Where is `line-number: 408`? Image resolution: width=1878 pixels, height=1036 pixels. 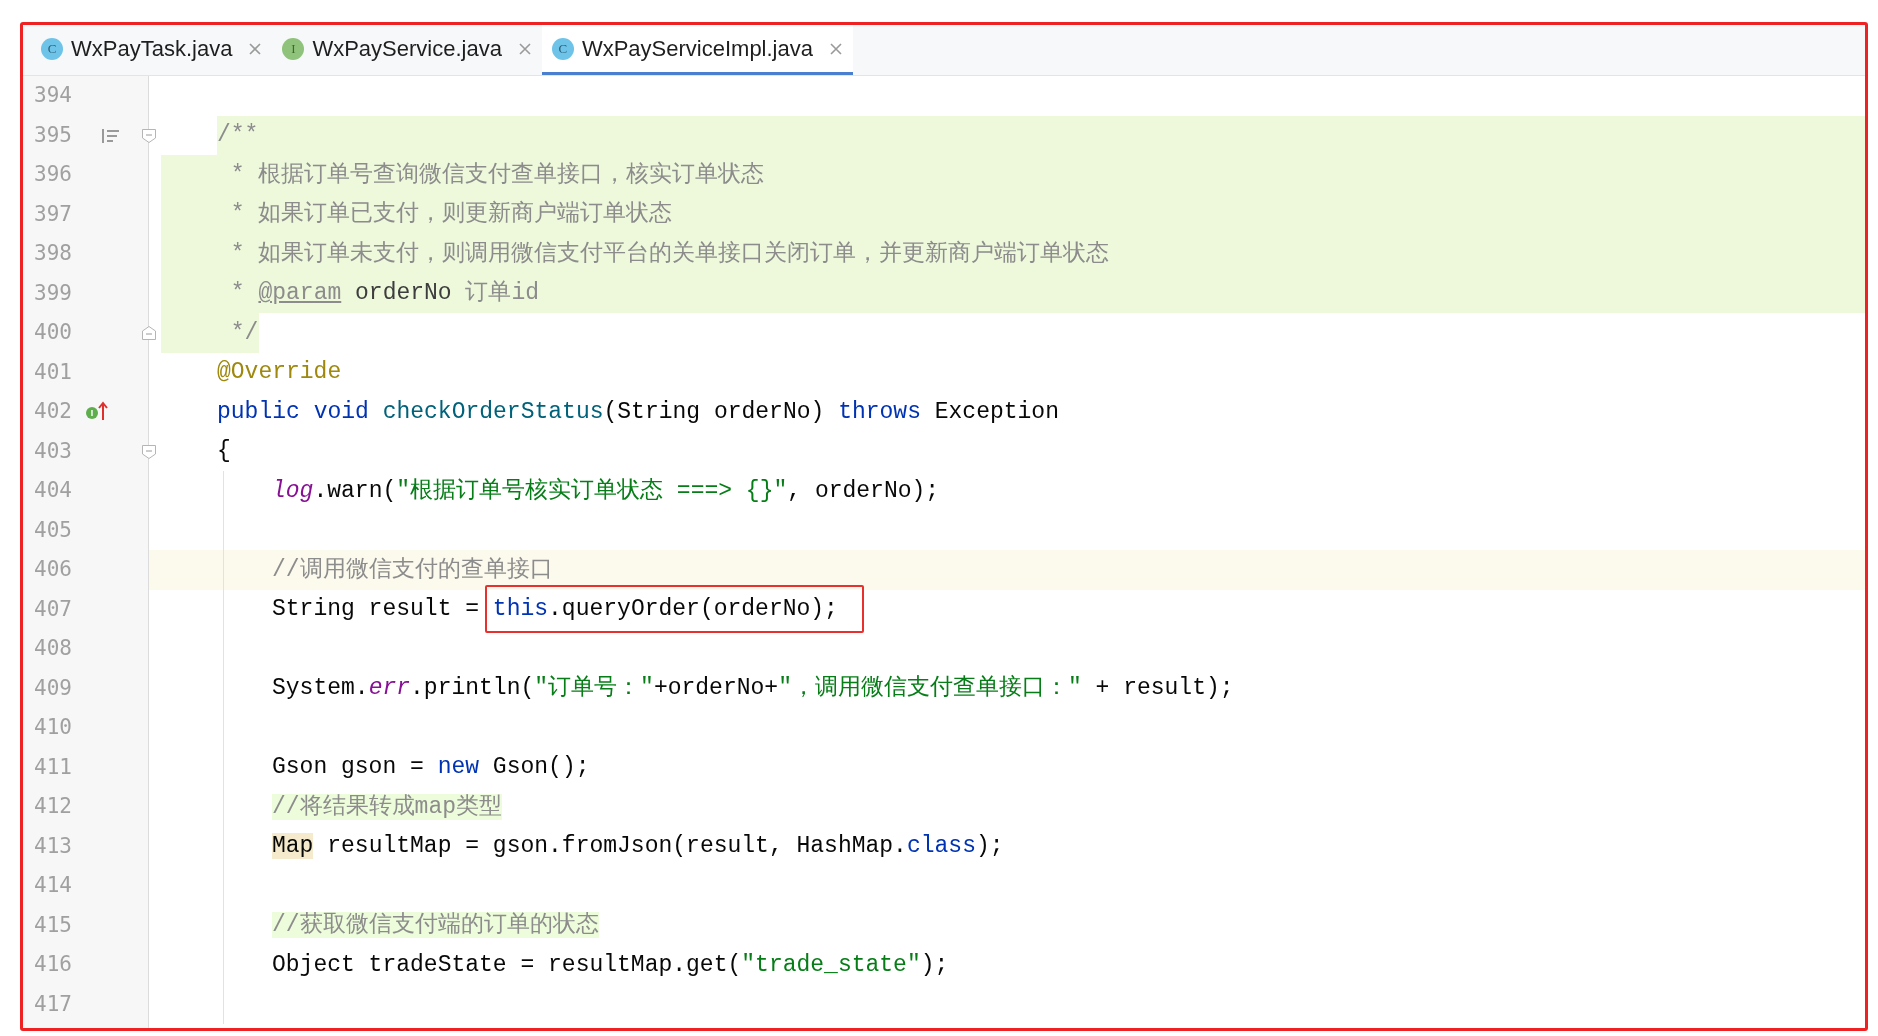
line-number: 408 is located at coordinates (53, 648).